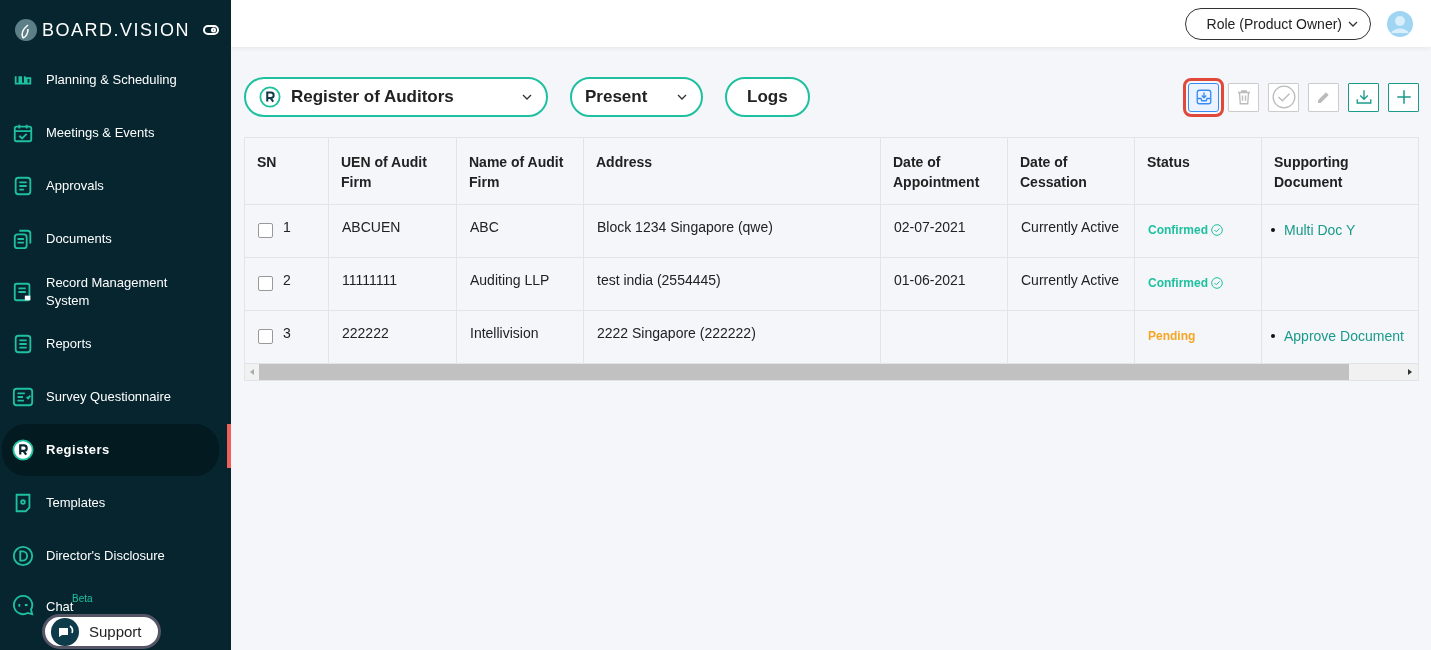 The width and height of the screenshot is (1431, 650). I want to click on logo-icon, so click(26, 30).